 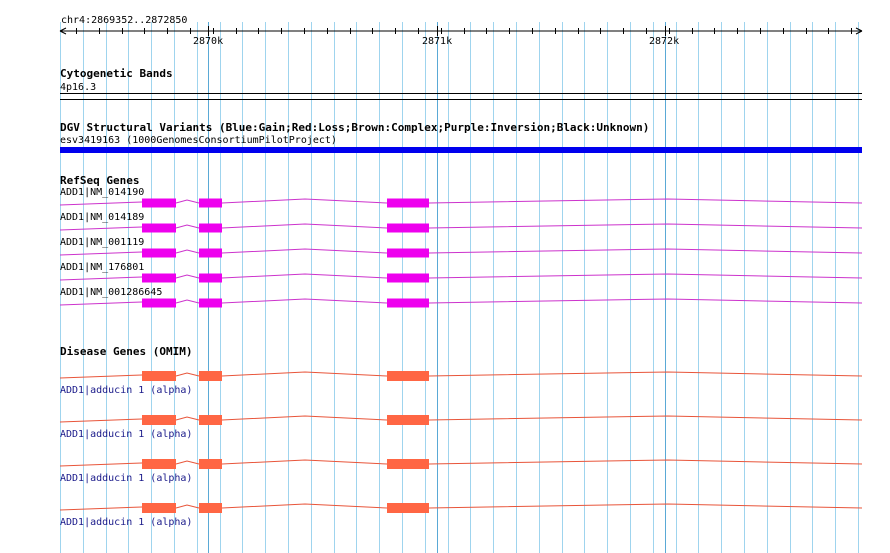 I want to click on ruler-range-label: chr4:2869352..2872850, so click(x=124, y=20).